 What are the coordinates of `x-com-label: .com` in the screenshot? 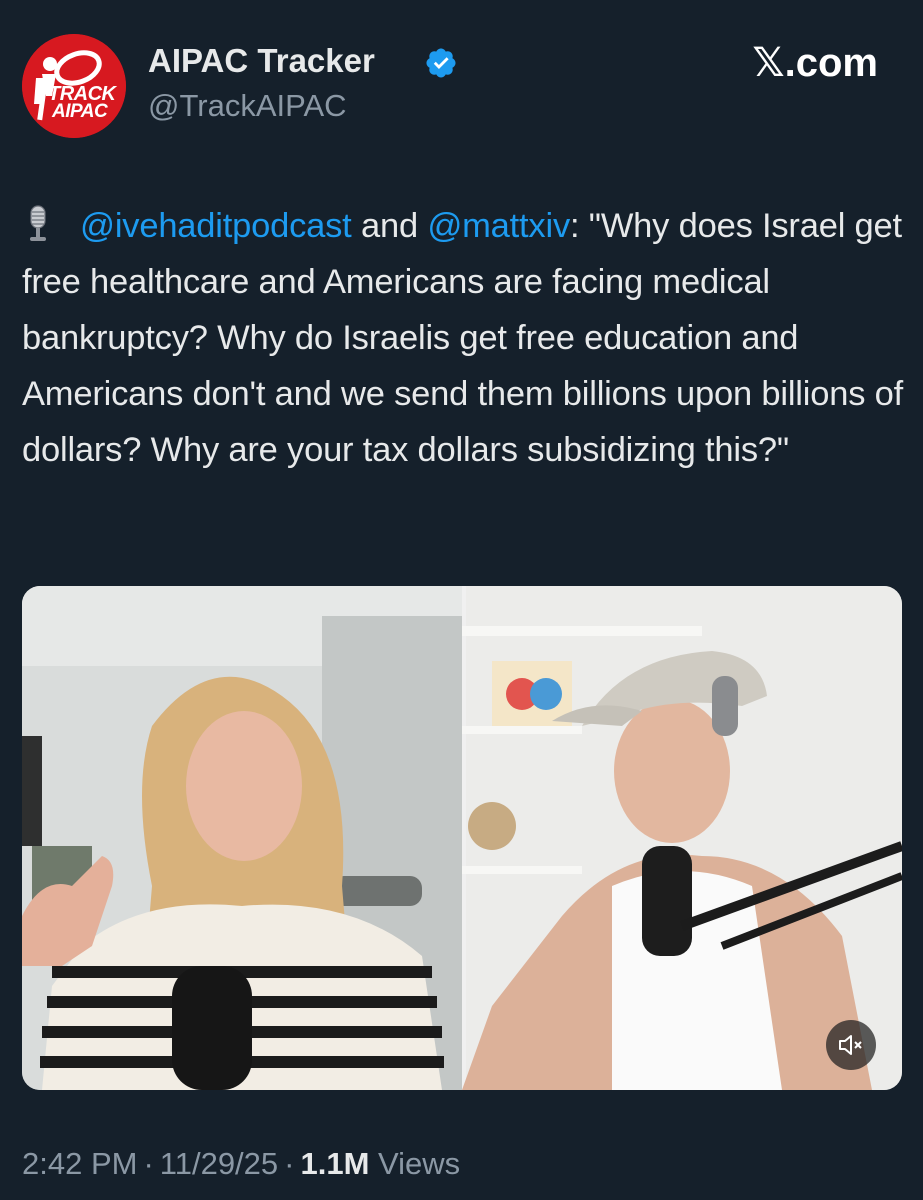 It's located at (831, 63).